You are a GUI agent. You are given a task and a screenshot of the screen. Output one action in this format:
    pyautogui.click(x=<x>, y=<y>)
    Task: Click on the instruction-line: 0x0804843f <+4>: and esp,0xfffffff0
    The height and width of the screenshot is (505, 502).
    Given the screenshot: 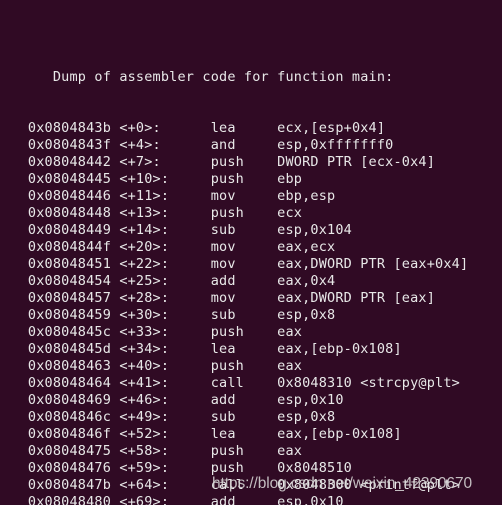 What is the action you would take?
    pyautogui.click(x=235, y=145)
    